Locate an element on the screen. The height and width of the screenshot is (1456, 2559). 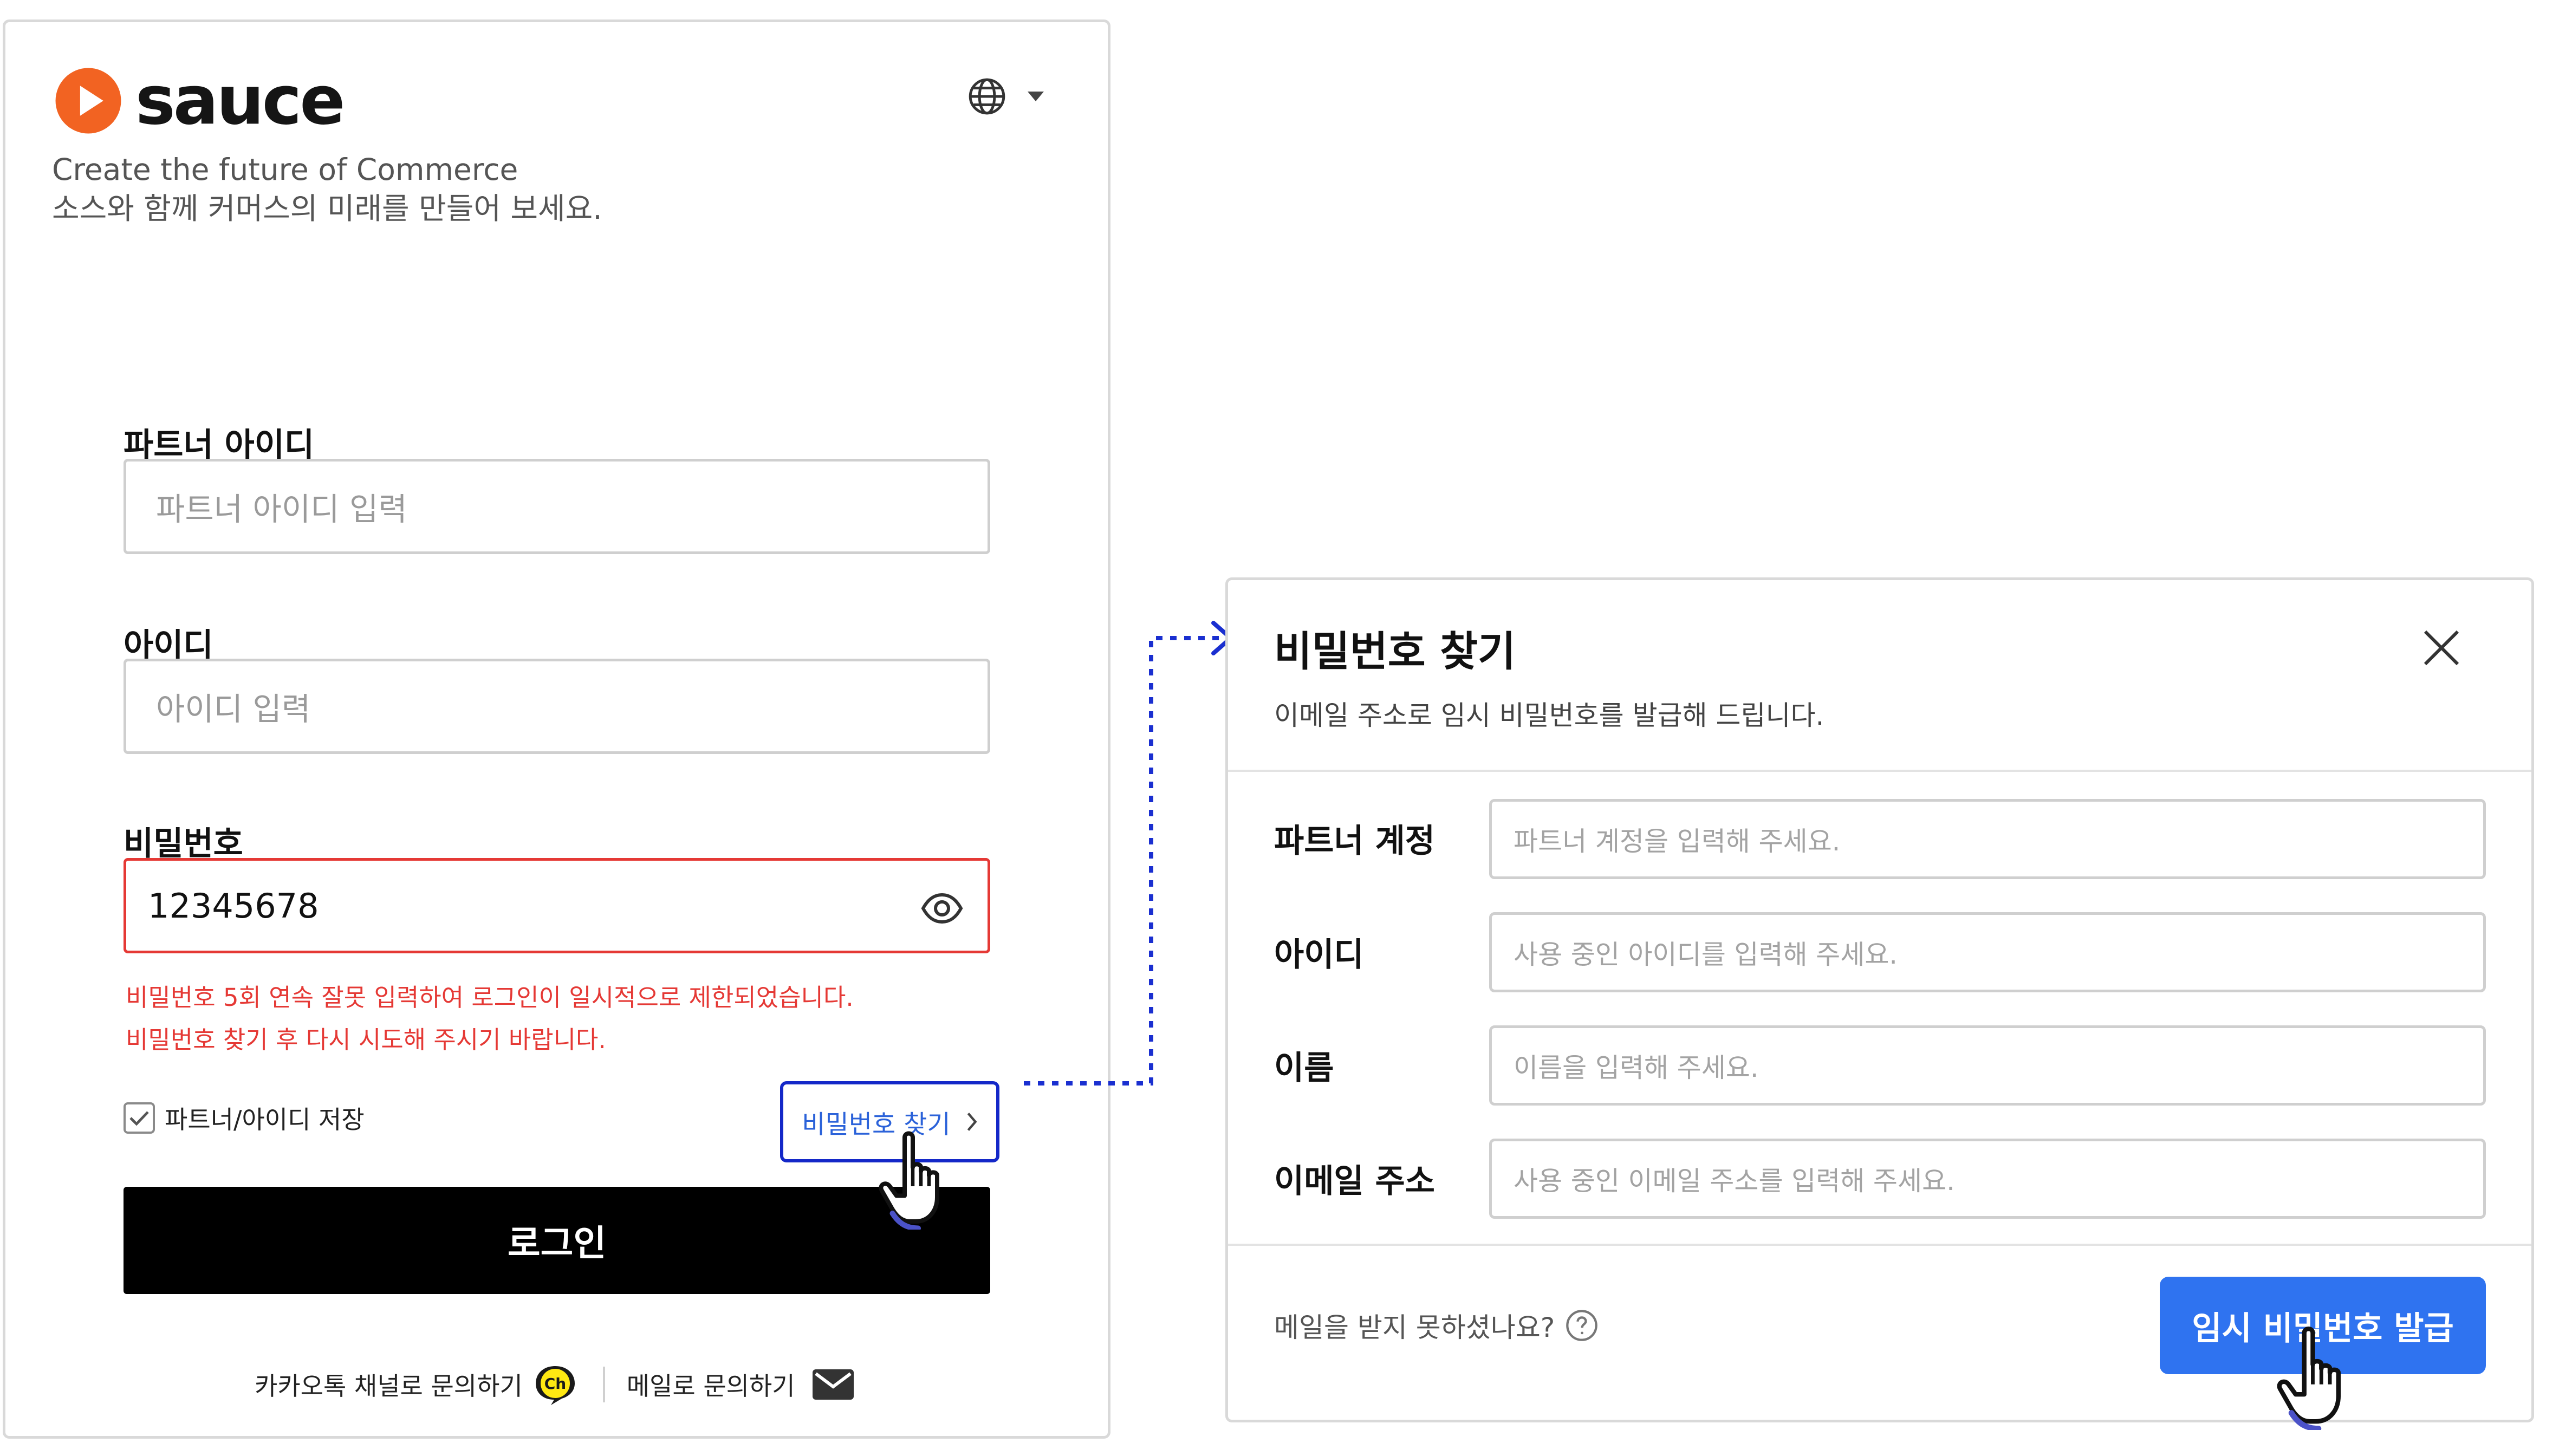
slogan-en: Create the future of Commerce is located at coordinates (285, 169).